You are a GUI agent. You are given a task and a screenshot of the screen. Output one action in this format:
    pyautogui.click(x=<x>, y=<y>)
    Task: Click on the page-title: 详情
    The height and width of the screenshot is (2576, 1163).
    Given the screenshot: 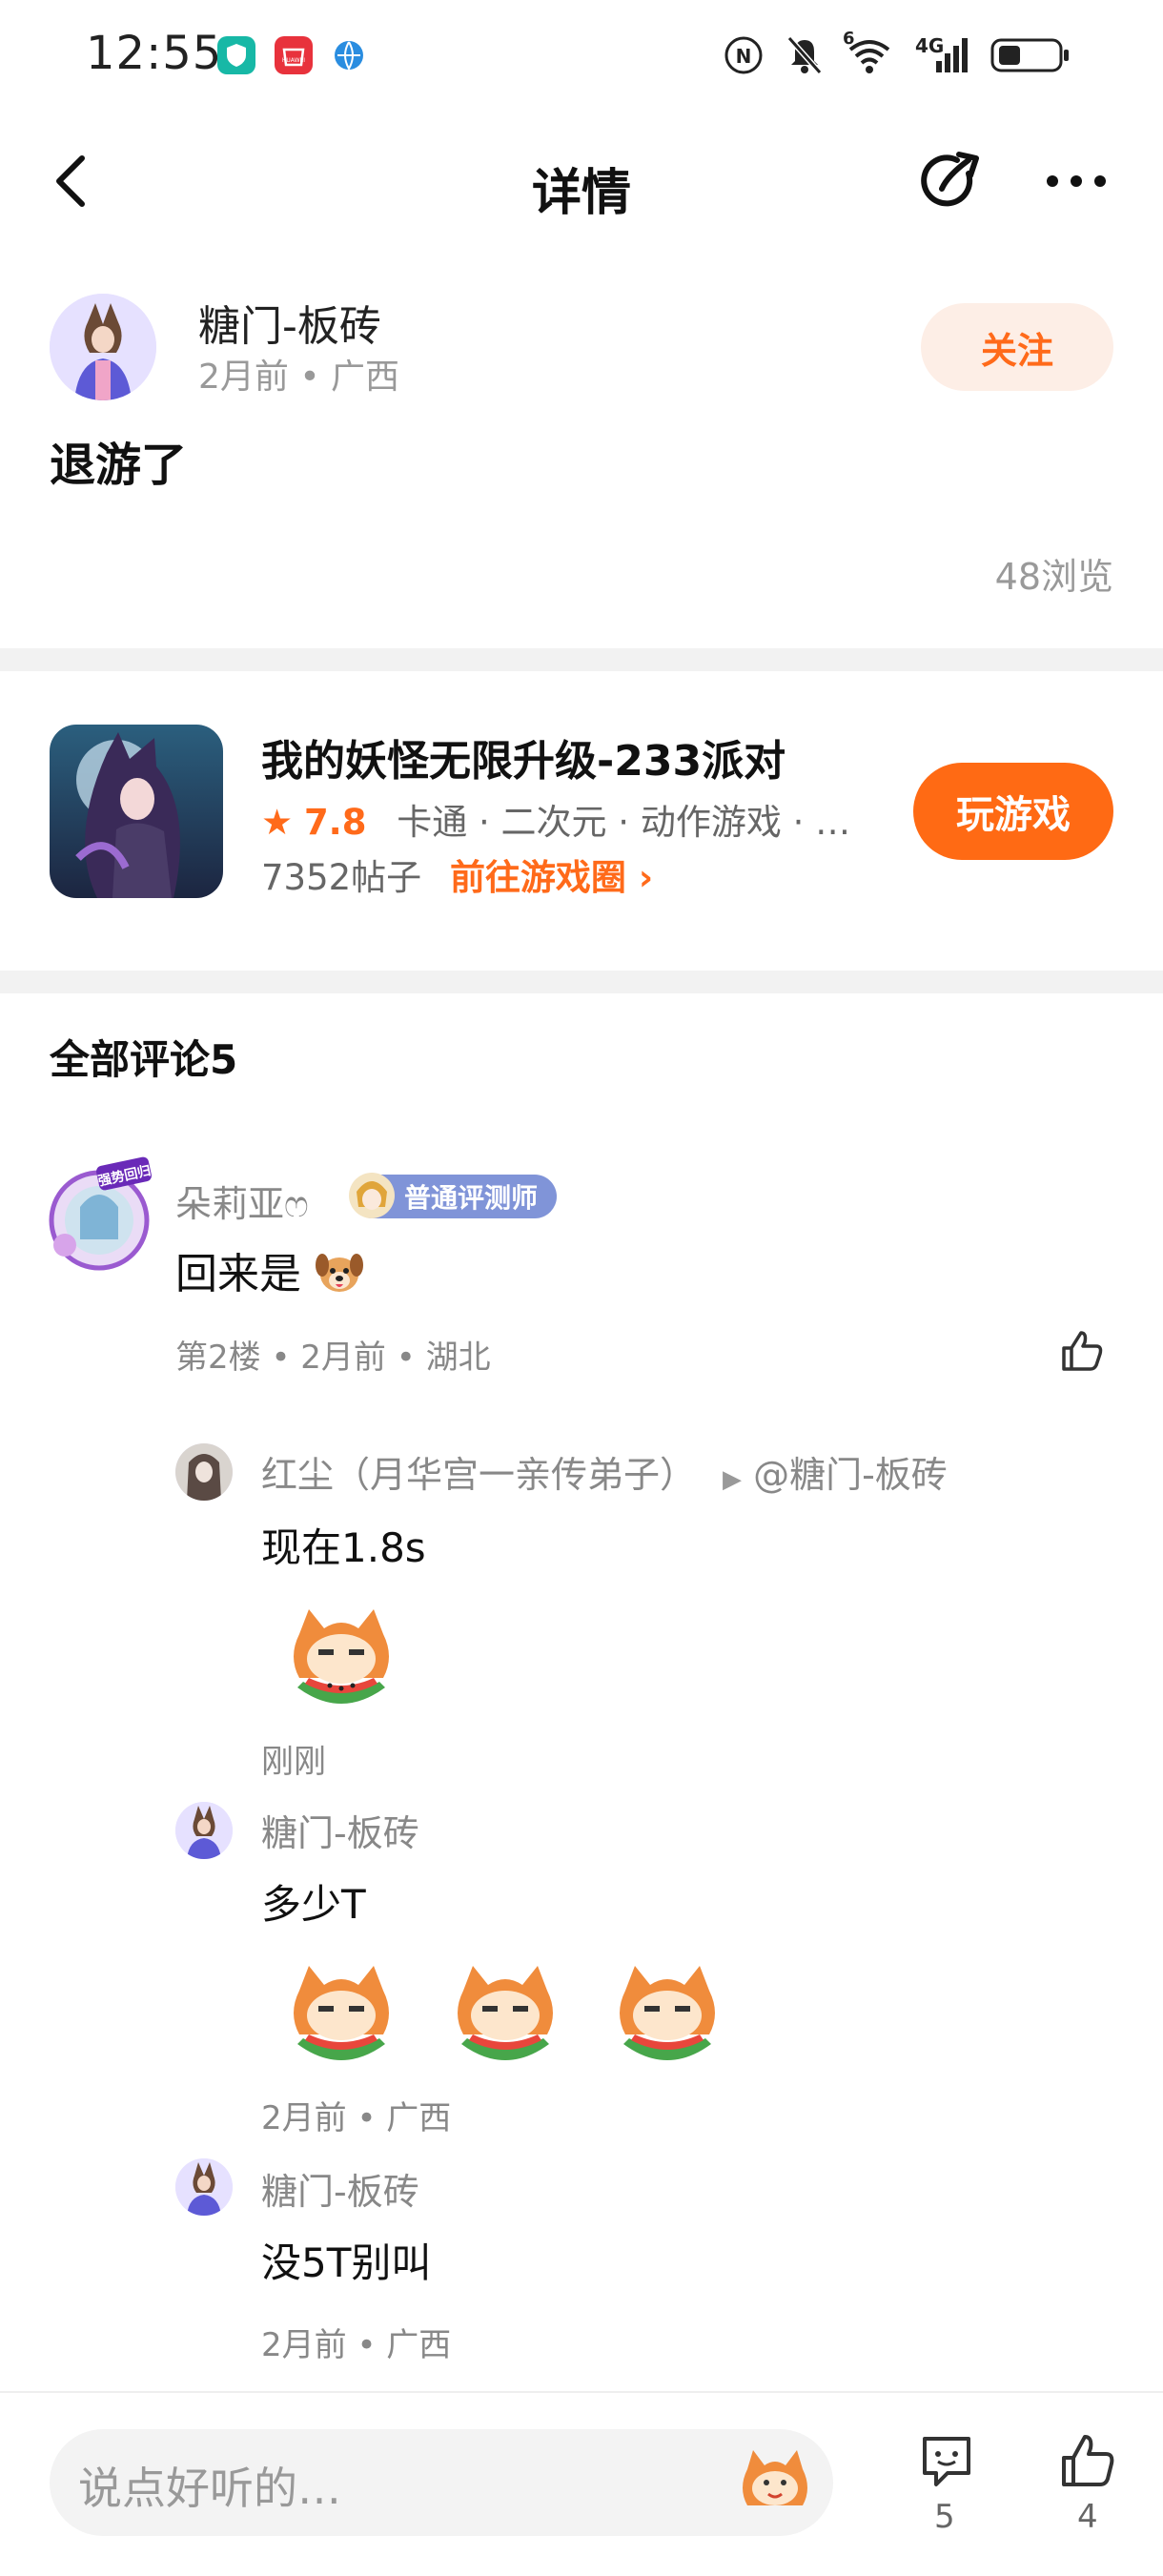 What is the action you would take?
    pyautogui.click(x=581, y=193)
    